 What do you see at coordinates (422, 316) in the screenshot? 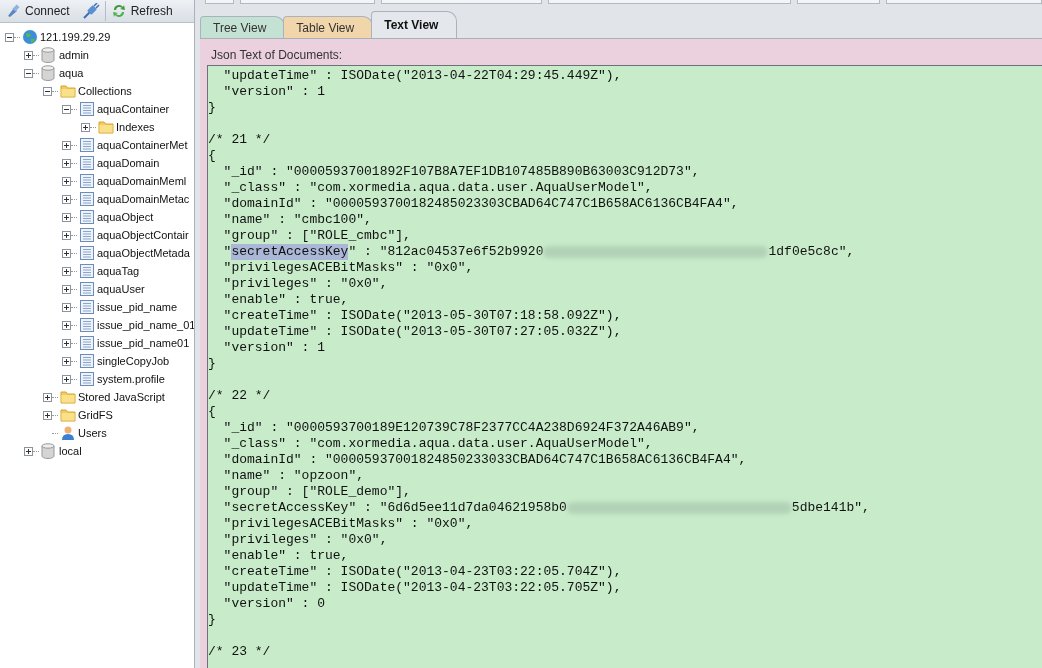
I see `code-line: "createTime" : ISODate("2013-05-30T07:18:58.092Z"),` at bounding box center [422, 316].